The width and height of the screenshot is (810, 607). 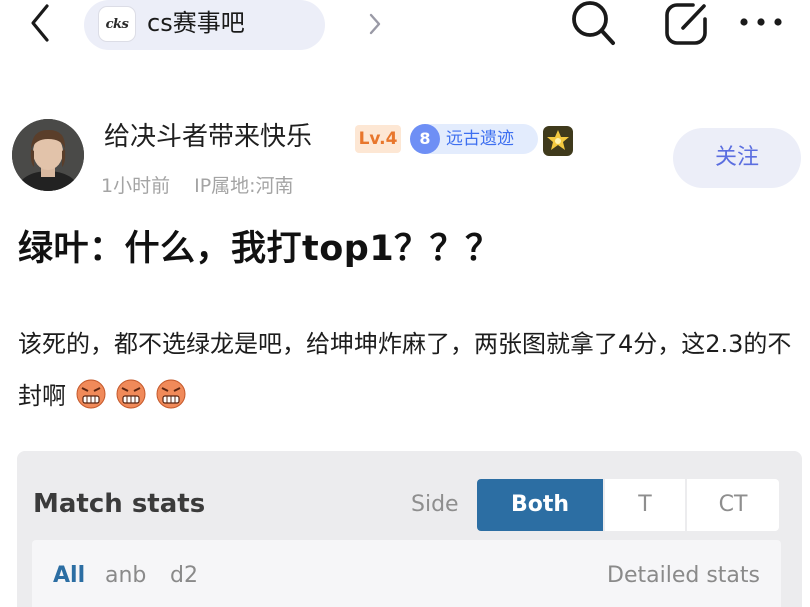 I want to click on back-button, so click(x=40, y=23).